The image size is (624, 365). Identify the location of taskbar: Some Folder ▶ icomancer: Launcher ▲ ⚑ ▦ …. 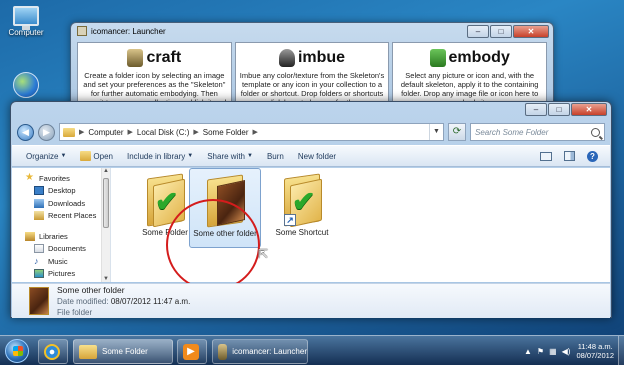
(312, 350).